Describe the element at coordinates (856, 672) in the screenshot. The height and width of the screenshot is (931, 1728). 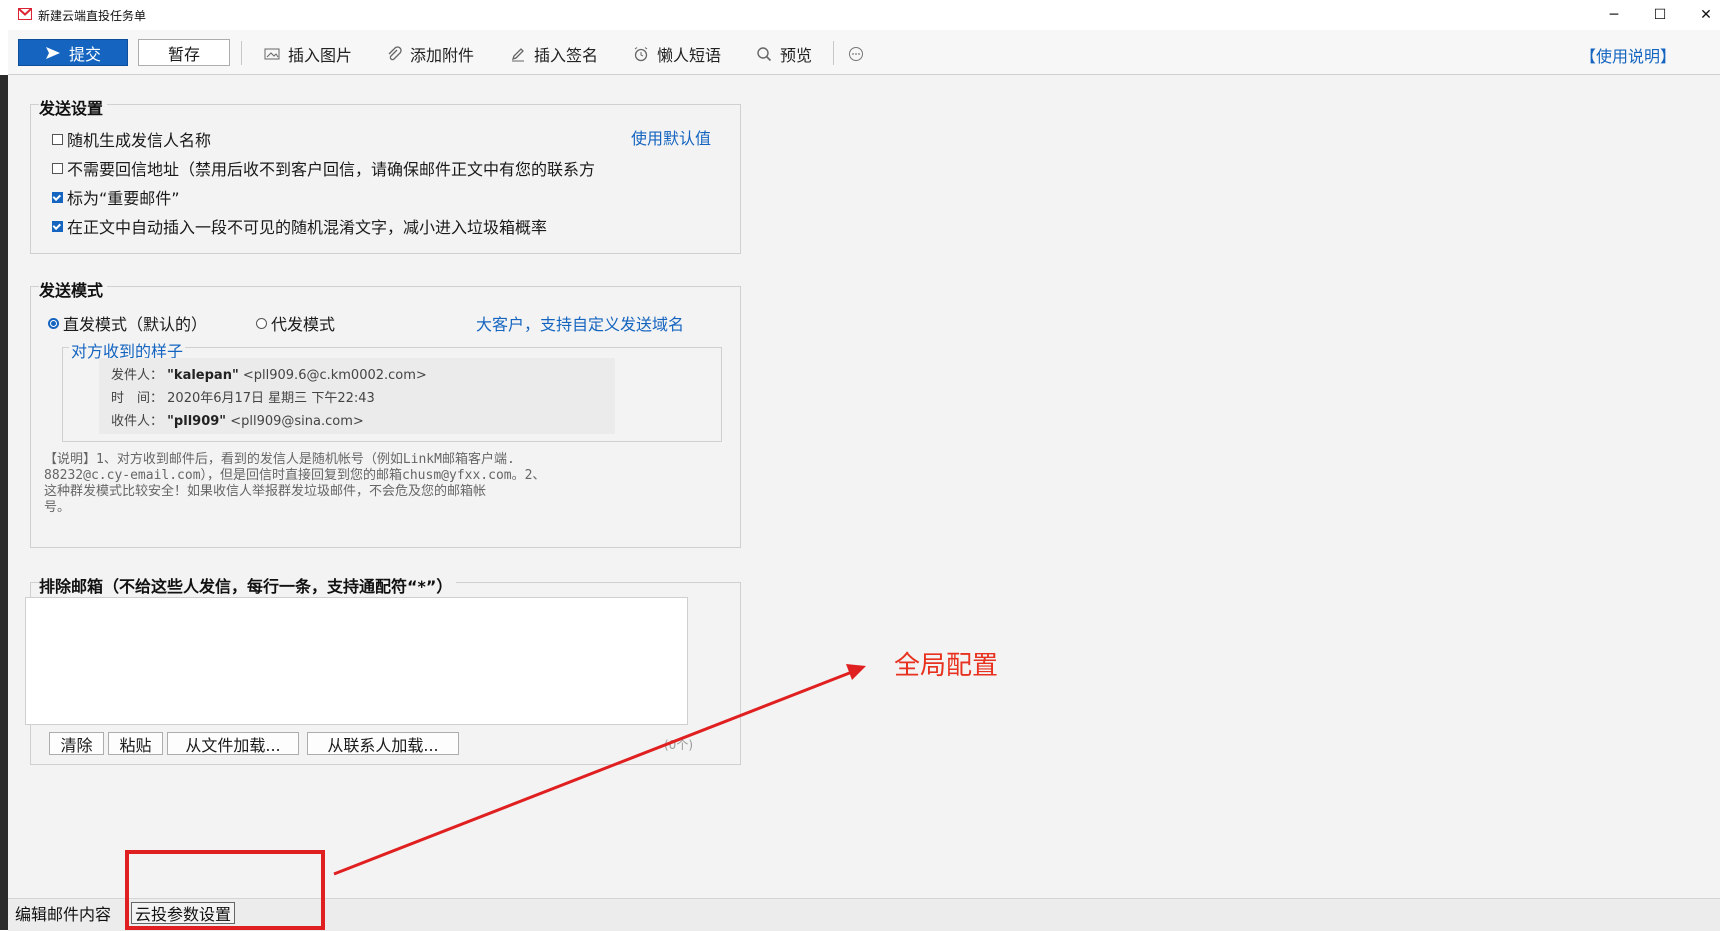
I see `arrowhead-icon` at that location.